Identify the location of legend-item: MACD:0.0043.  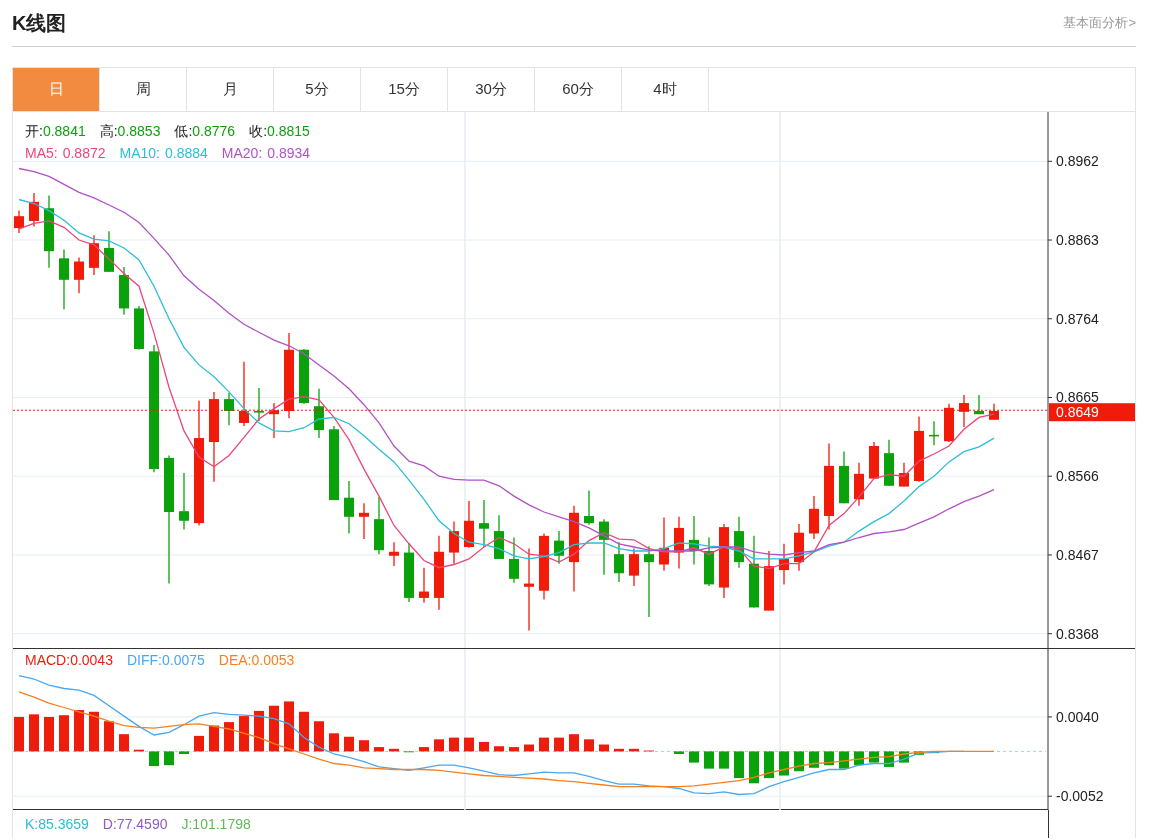
(69, 660).